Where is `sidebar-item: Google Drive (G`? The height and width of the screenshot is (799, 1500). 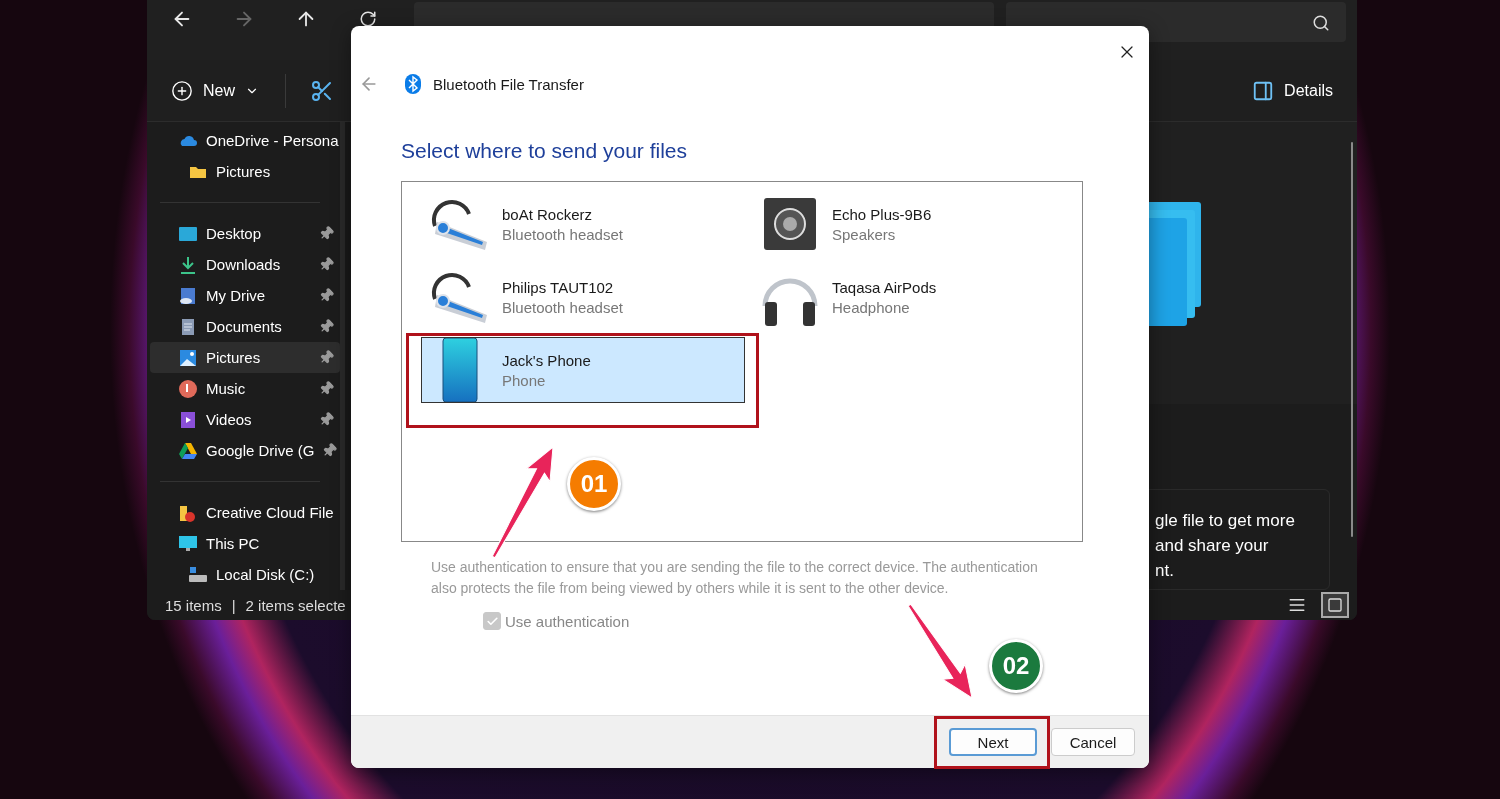
sidebar-item: Google Drive (G is located at coordinates (245, 450).